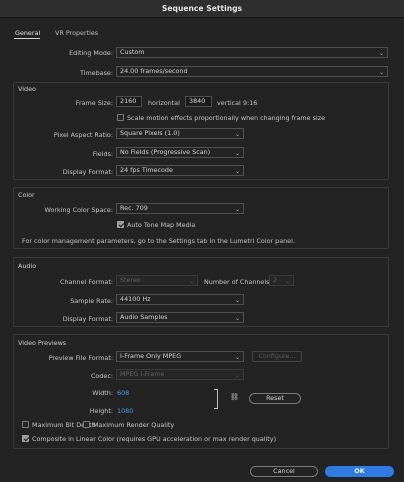 The width and height of the screenshot is (404, 482). Describe the element at coordinates (275, 280) in the screenshot. I see `num-channels-value: 2` at that location.